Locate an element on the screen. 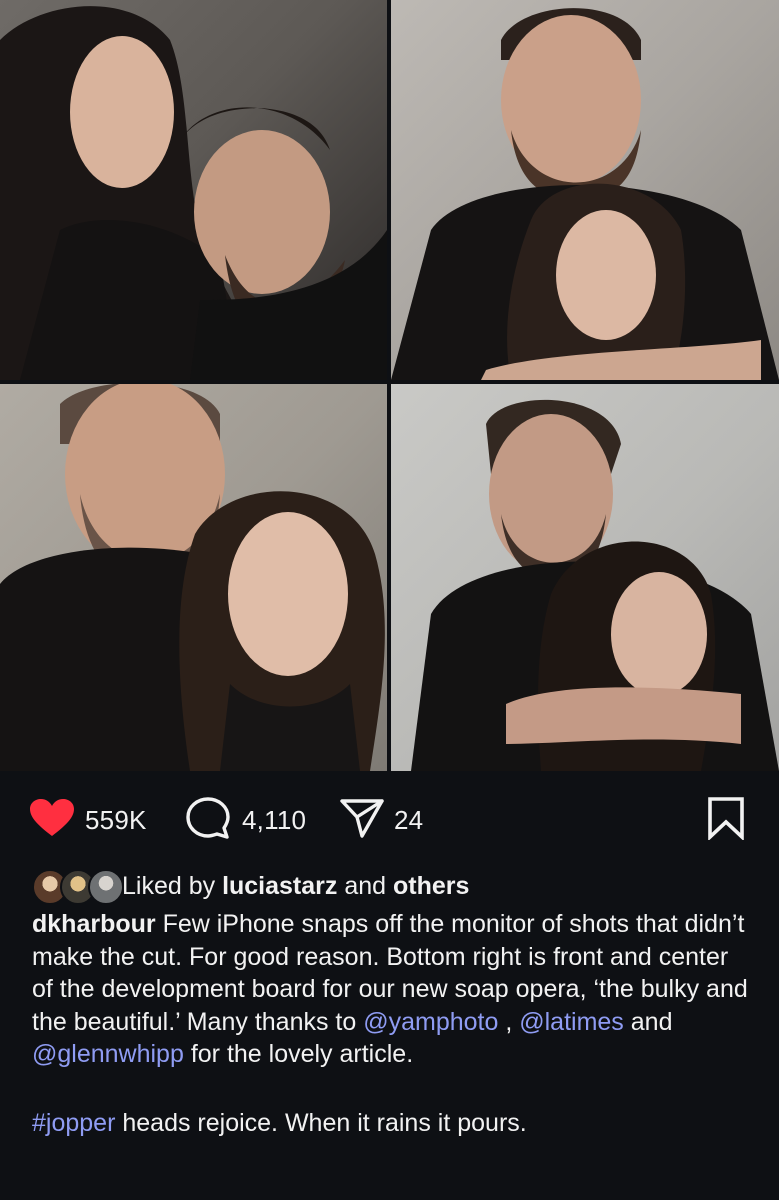 The height and width of the screenshot is (1200, 779). liked-by-and: and is located at coordinates (365, 885).